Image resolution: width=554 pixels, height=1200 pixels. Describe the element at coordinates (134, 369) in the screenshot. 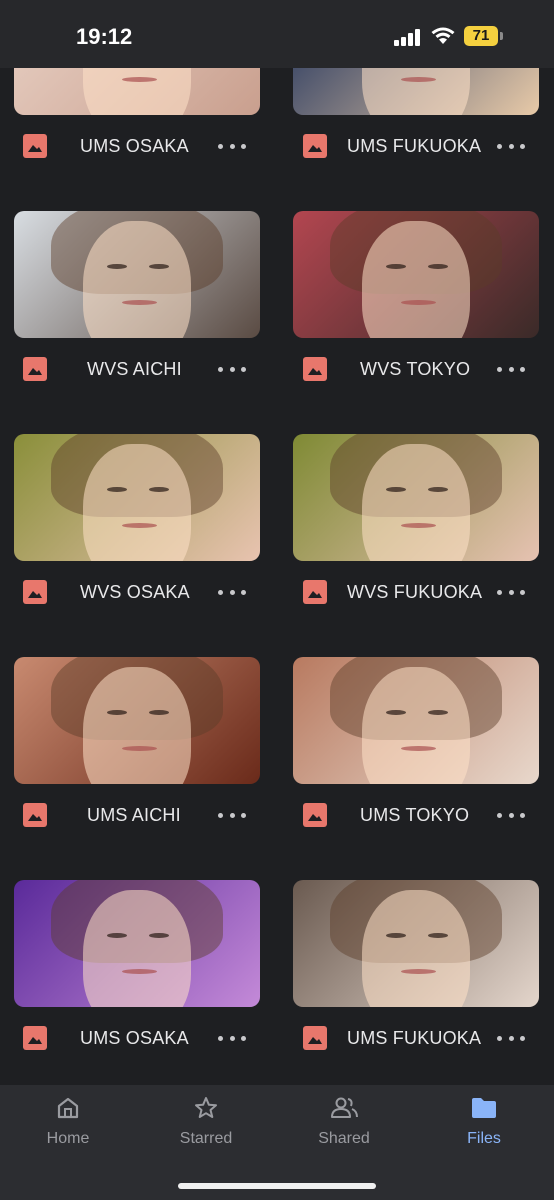

I see `file-name: WVS AICHI` at that location.